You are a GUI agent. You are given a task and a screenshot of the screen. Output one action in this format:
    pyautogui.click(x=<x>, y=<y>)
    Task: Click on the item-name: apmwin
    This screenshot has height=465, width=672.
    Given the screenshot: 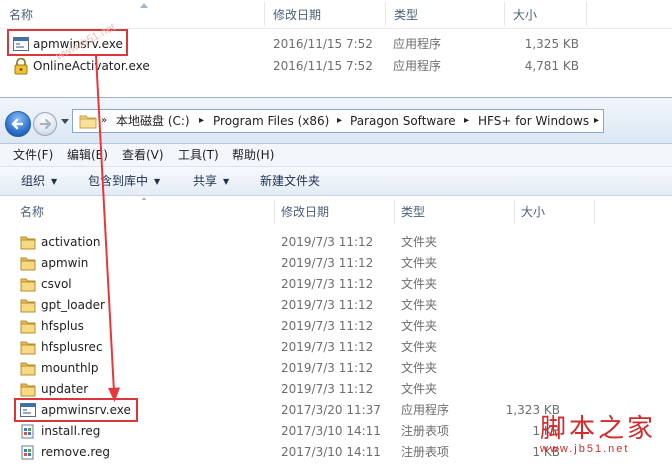 What is the action you would take?
    pyautogui.click(x=65, y=263)
    